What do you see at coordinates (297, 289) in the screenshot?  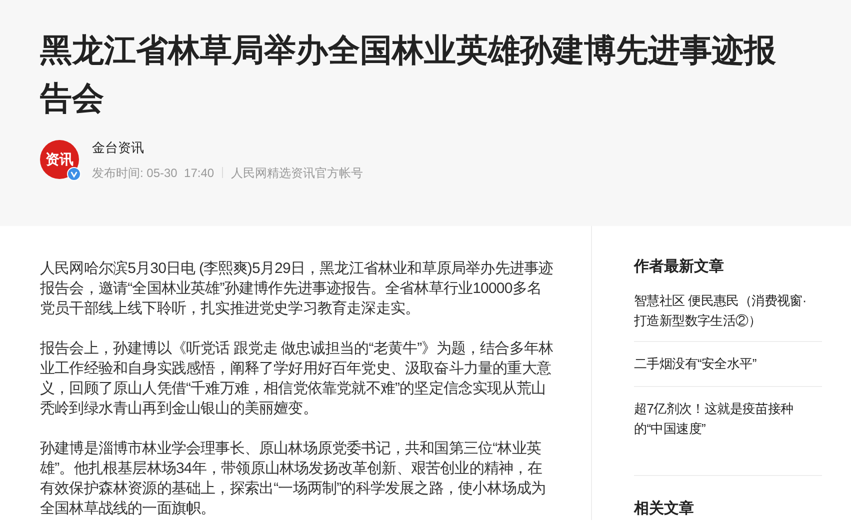 I see `article-paragraph: 人民网哈尔滨5月30日电 (李熙爽)5月29日，黑龙江省林业和草原局举办先进事迹报告会，邀请“全国林业英雄”孙建博作先进事迹报告。全省林草行业10000多名党员干部线上线下聆听，扎实推进党史学习教育走深走实。` at bounding box center [297, 289].